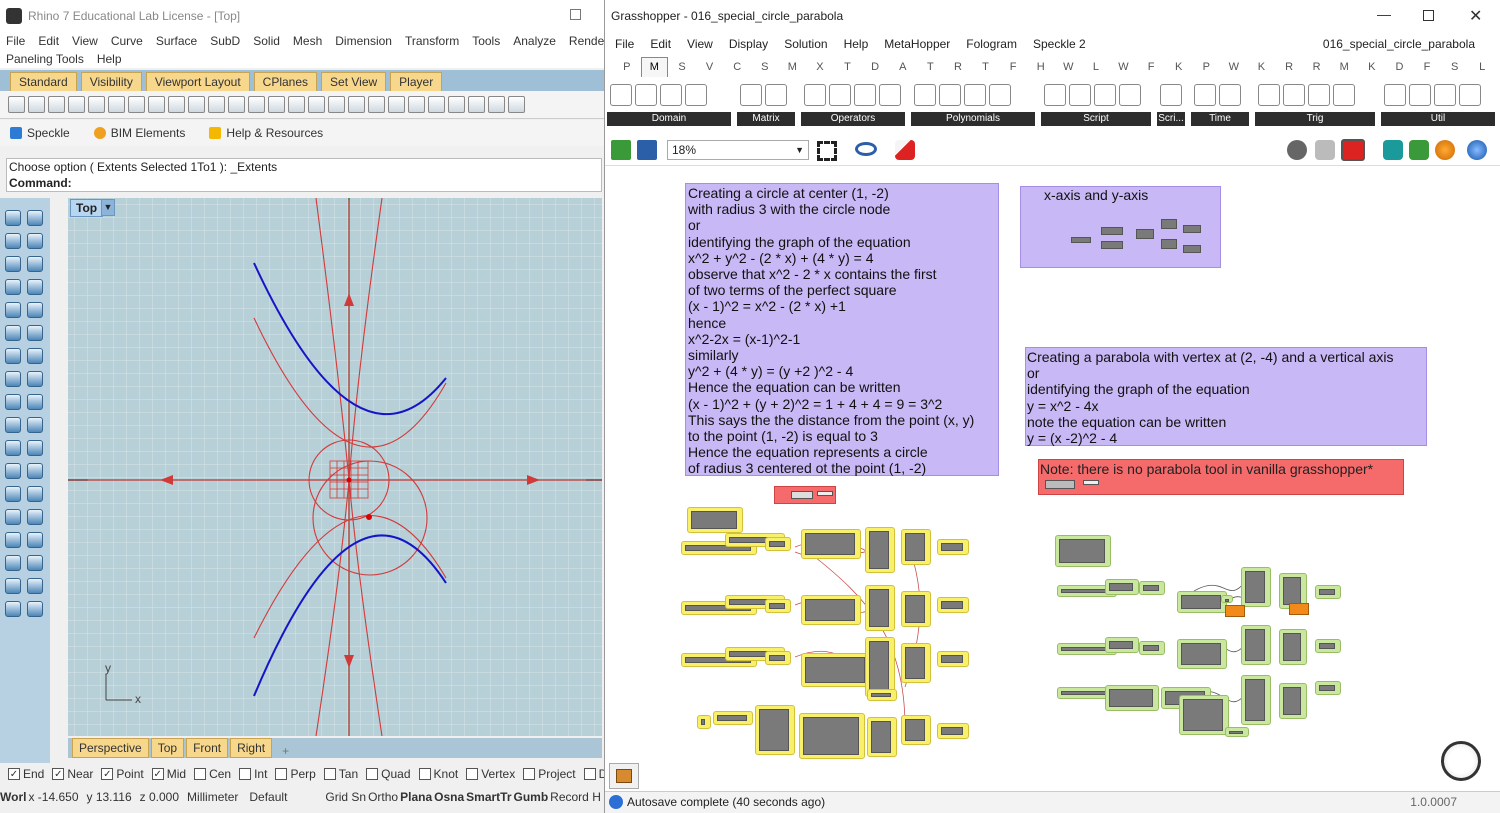 This screenshot has height=813, width=1500. I want to click on osnap-checkbox: Perp, so click(295, 774).